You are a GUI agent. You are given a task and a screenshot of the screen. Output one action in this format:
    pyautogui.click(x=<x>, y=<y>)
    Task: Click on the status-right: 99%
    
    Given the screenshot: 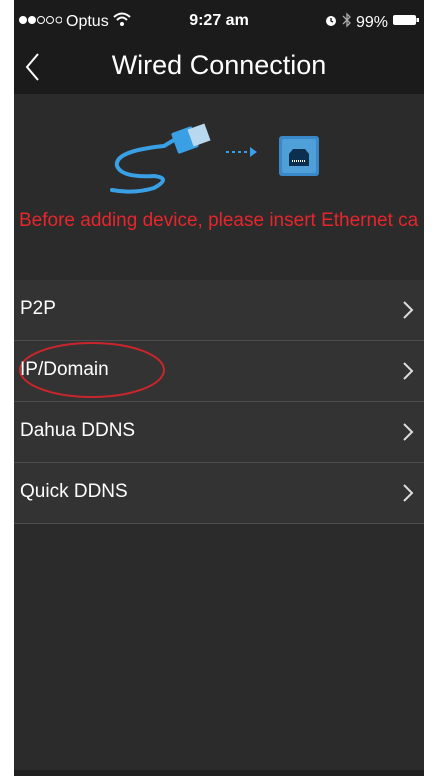 What is the action you would take?
    pyautogui.click(x=372, y=22)
    